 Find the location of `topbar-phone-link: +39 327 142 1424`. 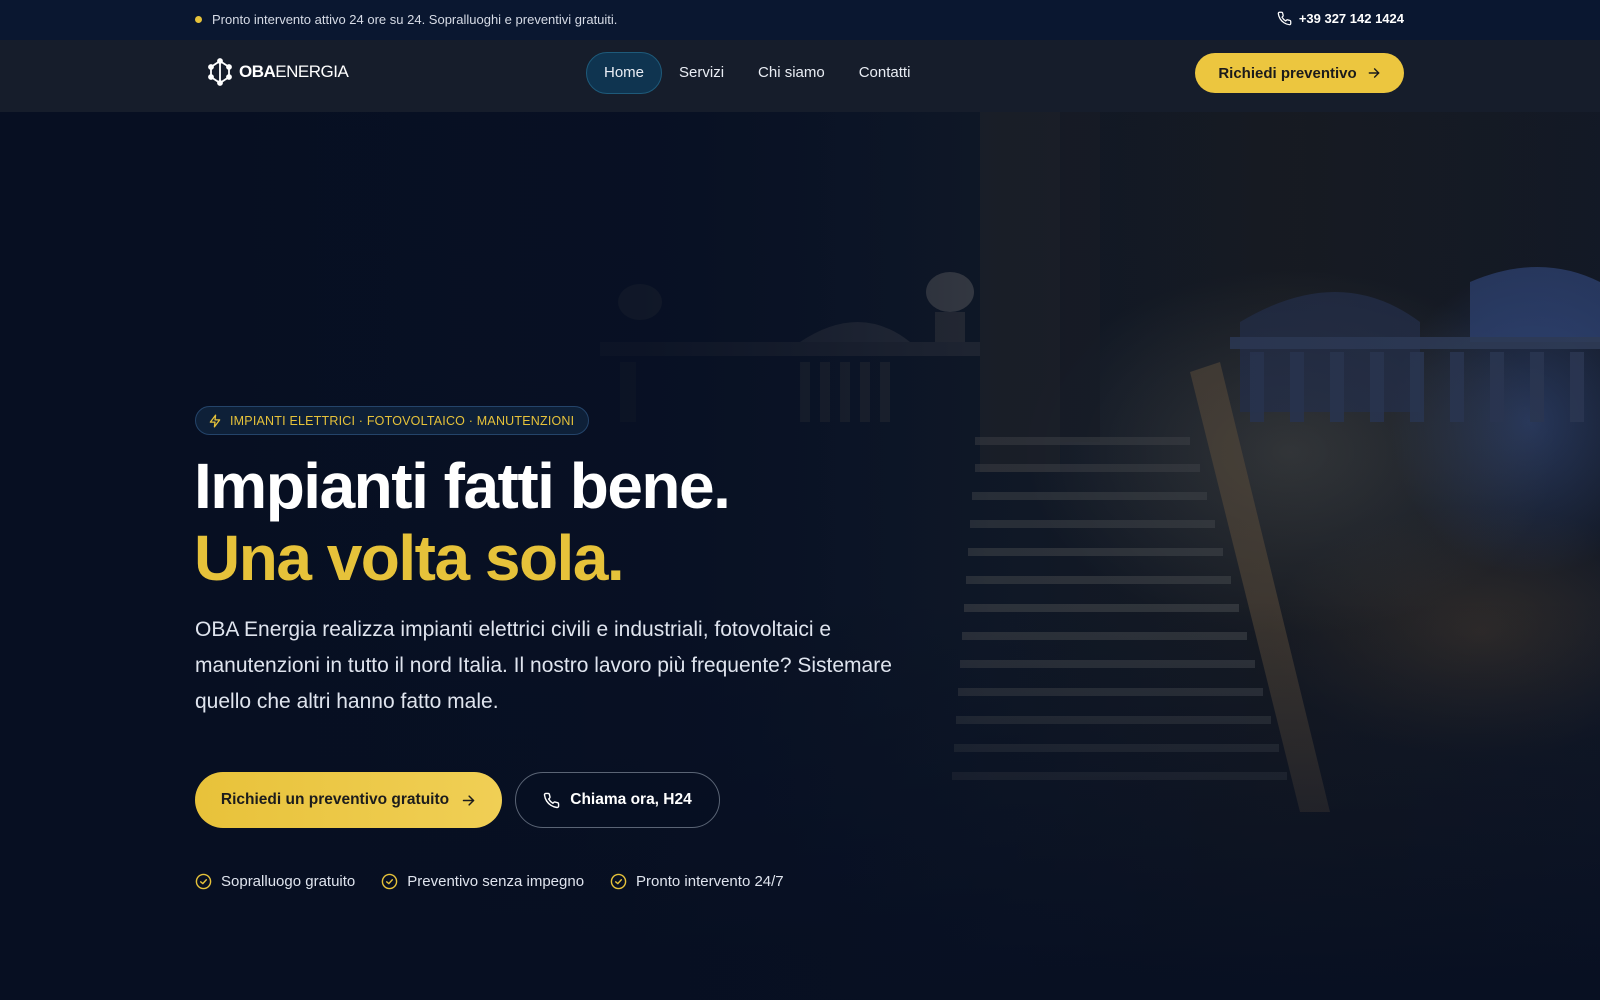

topbar-phone-link: +39 327 142 1424 is located at coordinates (1340, 18).